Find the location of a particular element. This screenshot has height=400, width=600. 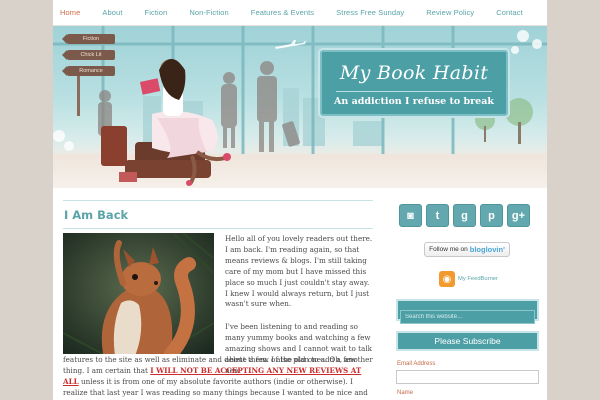

search-input is located at coordinates (467, 317).